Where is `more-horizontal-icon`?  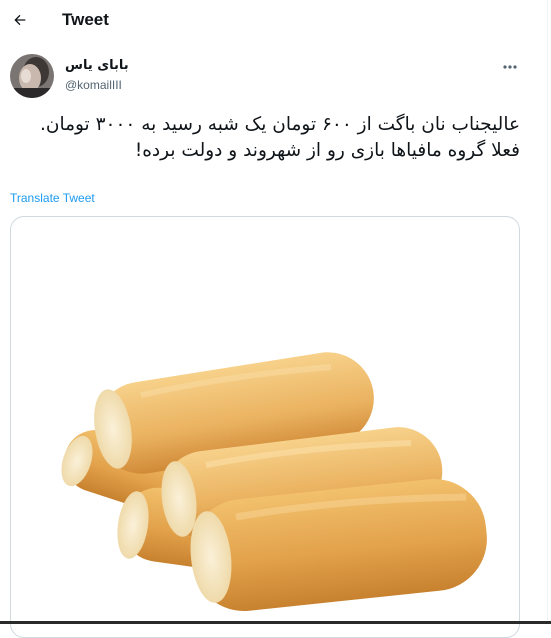
more-horizontal-icon is located at coordinates (510, 67).